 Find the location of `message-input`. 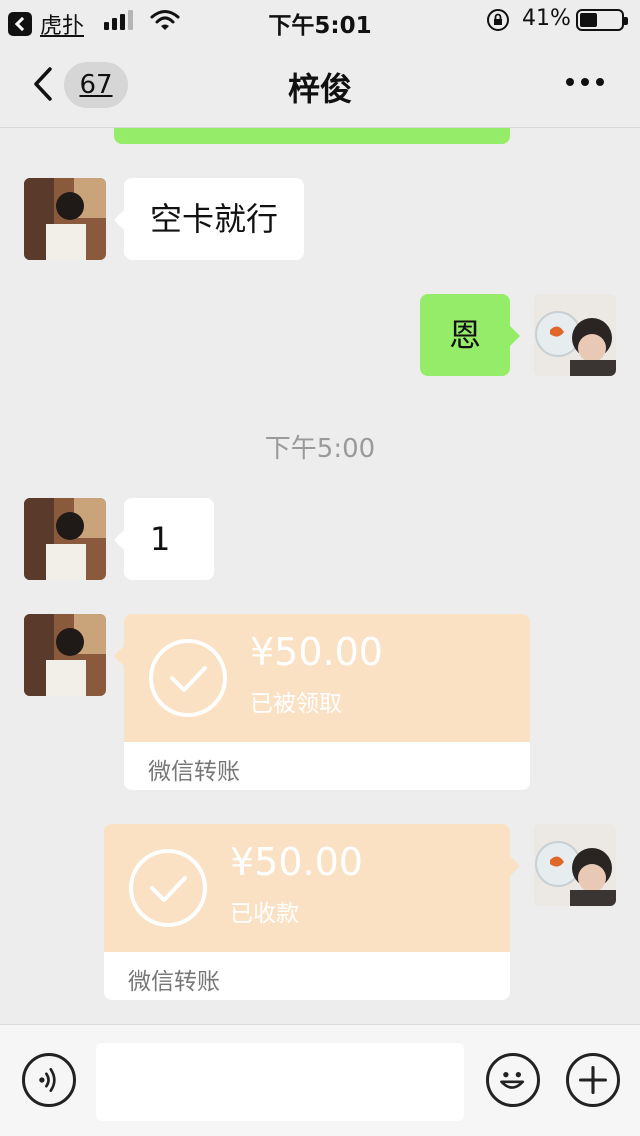

message-input is located at coordinates (280, 1082).